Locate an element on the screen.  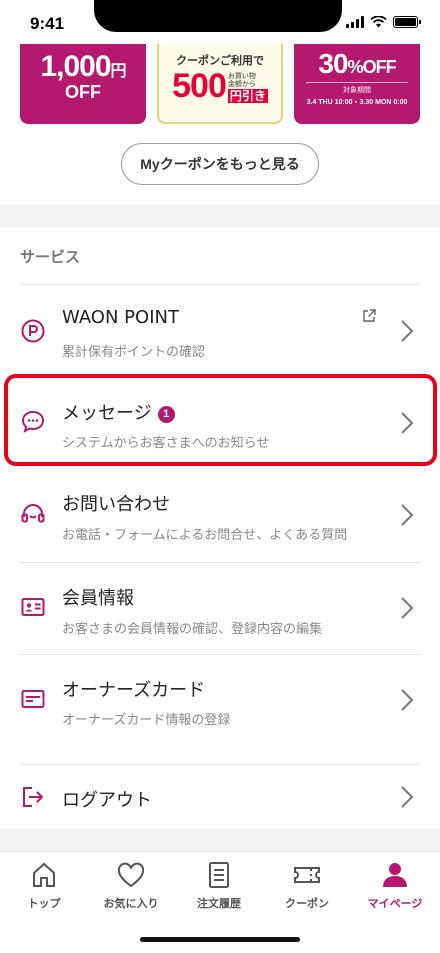
coupon-note: お買い物金額から is located at coordinates (241, 80).